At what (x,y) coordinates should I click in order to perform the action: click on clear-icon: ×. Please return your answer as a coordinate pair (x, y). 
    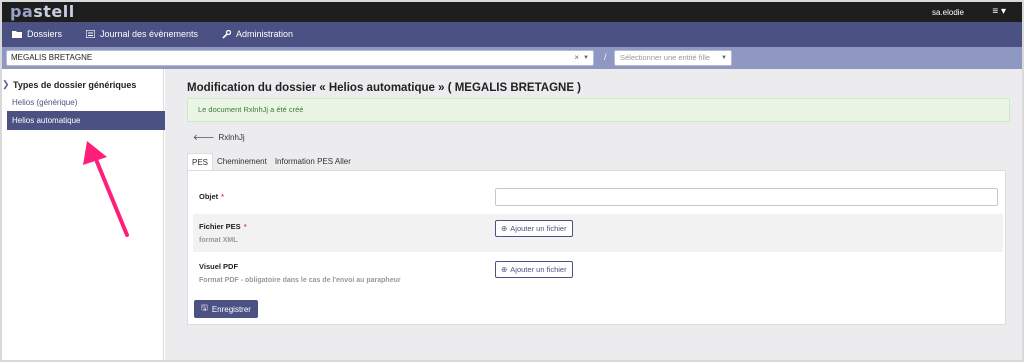
    Looking at the image, I should click on (576, 58).